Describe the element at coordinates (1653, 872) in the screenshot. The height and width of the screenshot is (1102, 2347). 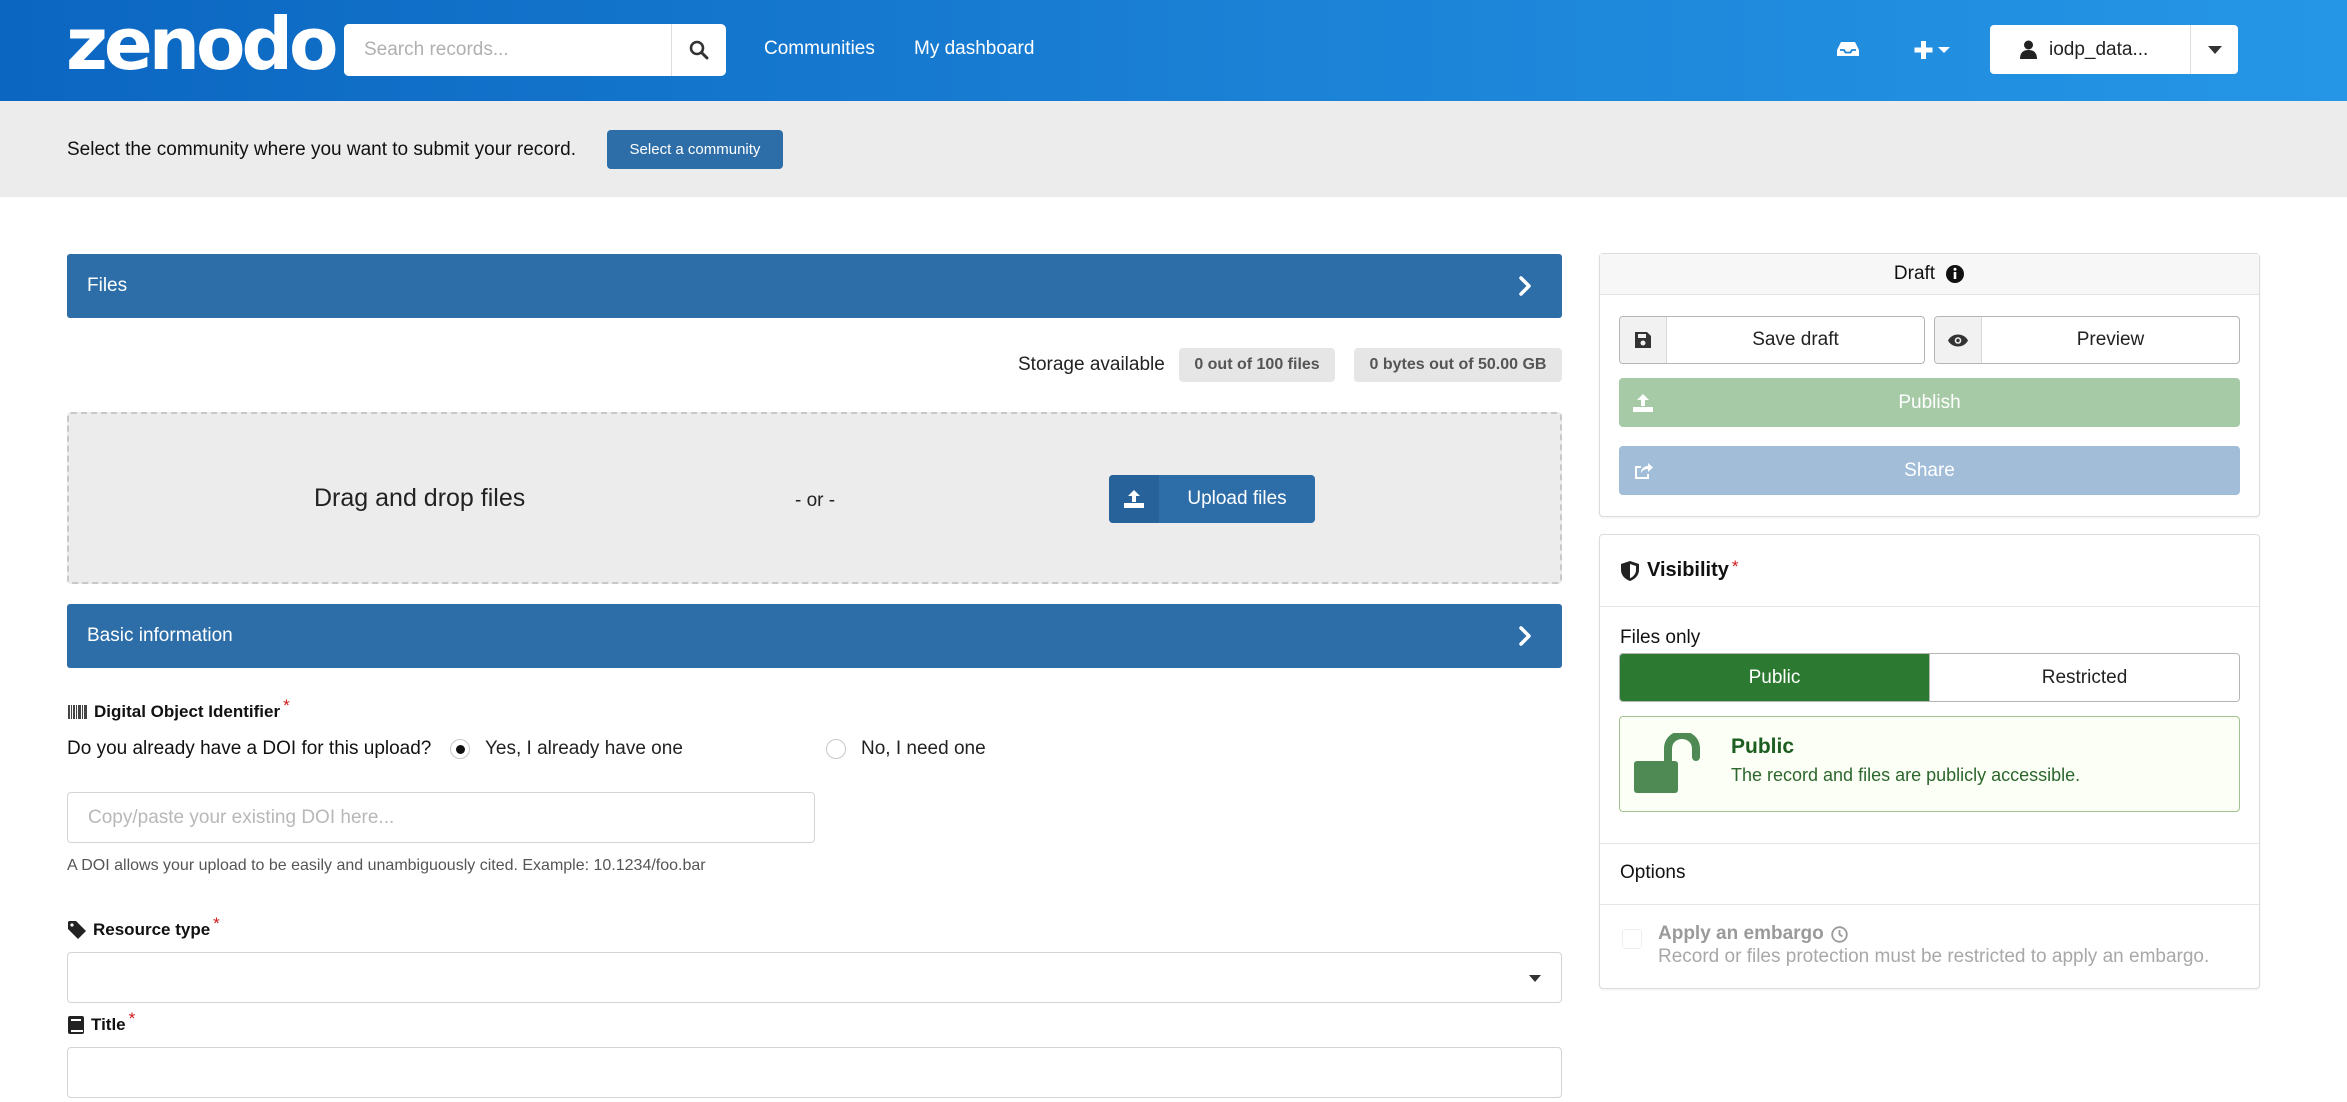
I see `options-label: Options` at that location.